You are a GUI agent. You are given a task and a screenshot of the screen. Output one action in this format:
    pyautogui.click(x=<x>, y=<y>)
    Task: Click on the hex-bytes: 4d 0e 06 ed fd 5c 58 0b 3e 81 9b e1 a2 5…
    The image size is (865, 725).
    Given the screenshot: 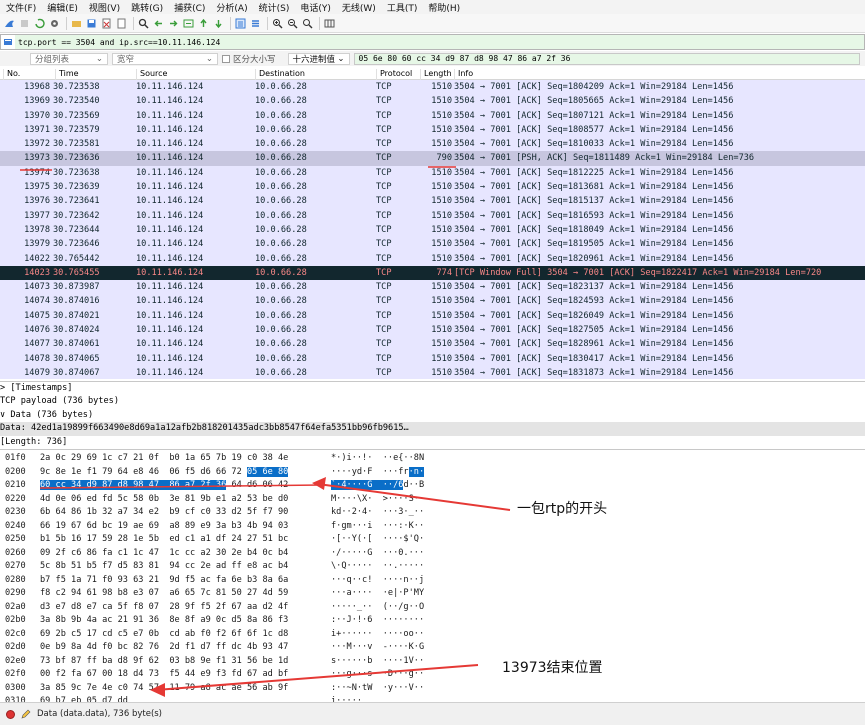 What is the action you would take?
    pyautogui.click(x=164, y=500)
    